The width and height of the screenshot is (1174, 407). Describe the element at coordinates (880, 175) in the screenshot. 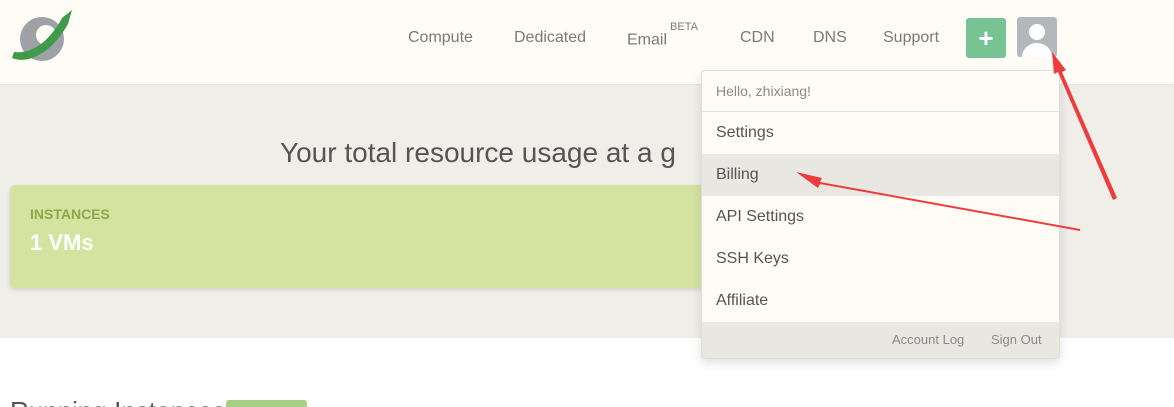

I see `menu-item-billing: Billing` at that location.